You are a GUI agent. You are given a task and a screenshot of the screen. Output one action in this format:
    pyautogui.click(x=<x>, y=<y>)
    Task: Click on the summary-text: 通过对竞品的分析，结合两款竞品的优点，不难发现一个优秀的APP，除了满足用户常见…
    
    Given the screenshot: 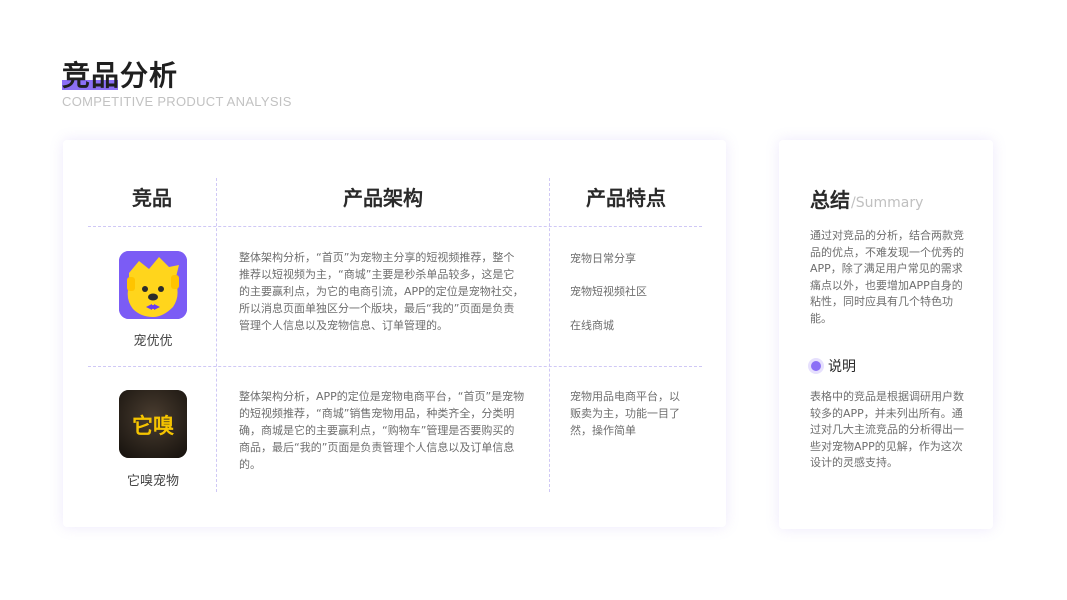 What is the action you would take?
    pyautogui.click(x=887, y=277)
    